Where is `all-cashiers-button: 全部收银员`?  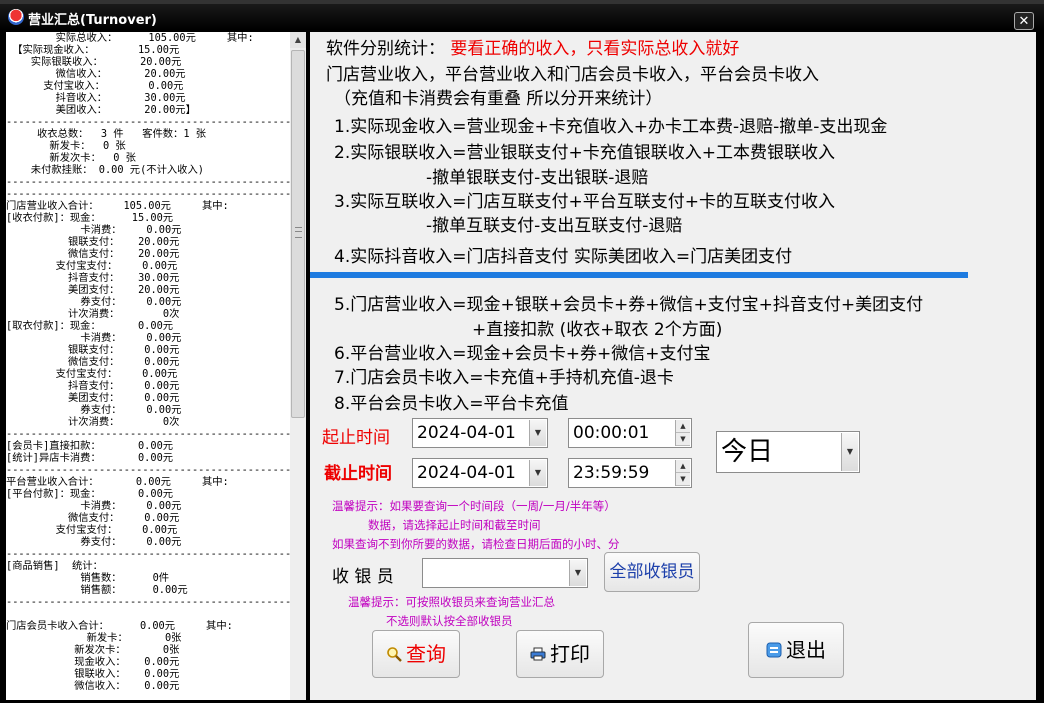 all-cashiers-button: 全部收银员 is located at coordinates (652, 572).